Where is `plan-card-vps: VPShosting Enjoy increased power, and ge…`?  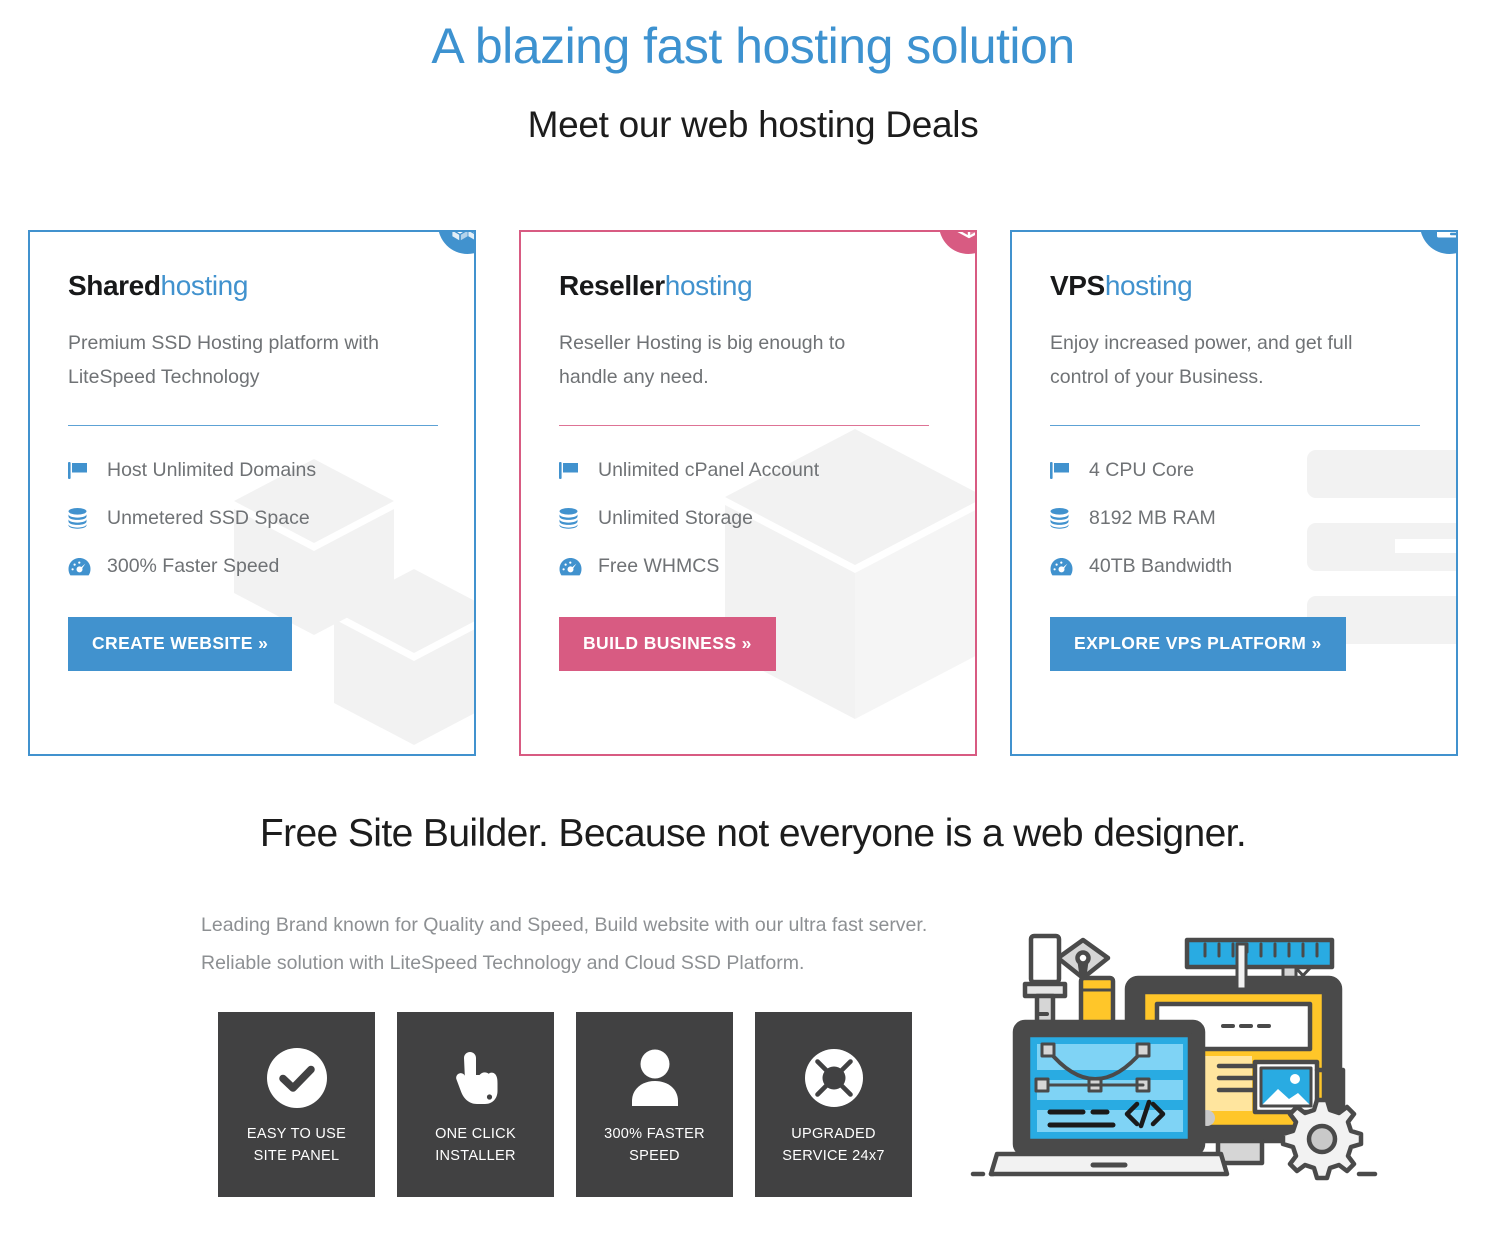 plan-card-vps: VPShosting Enjoy increased power, and ge… is located at coordinates (1234, 493).